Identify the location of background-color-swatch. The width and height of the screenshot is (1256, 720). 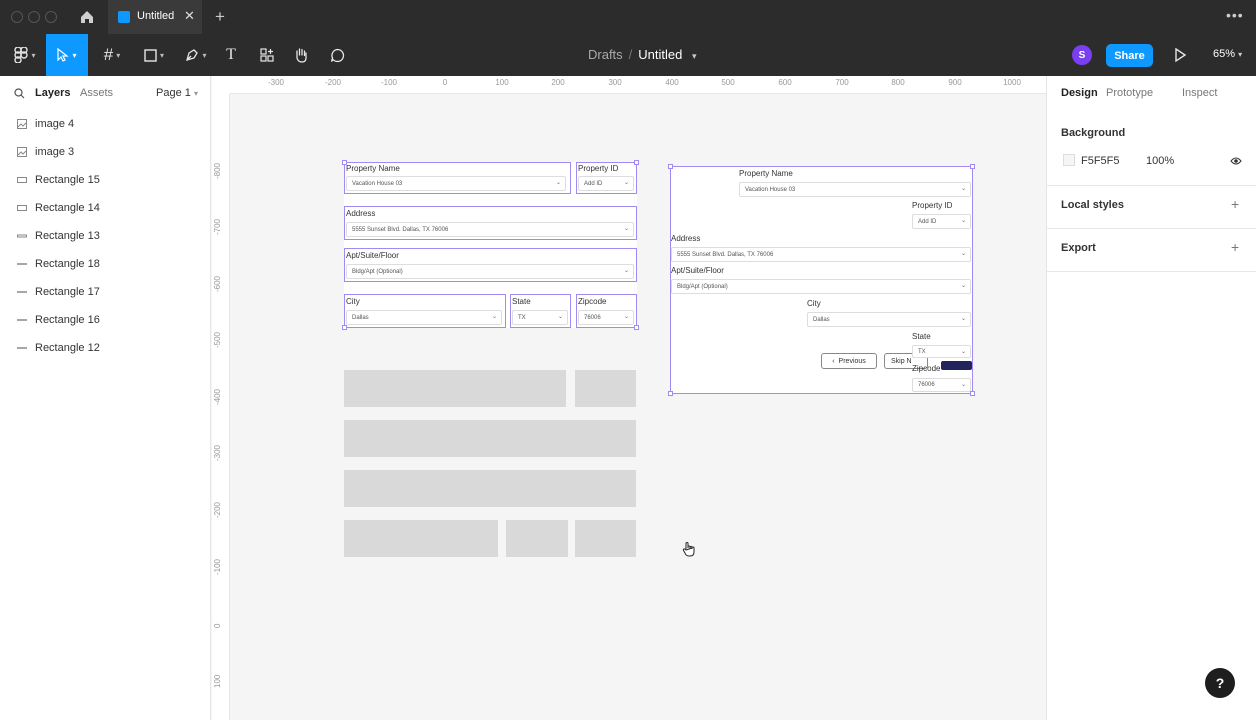
(1069, 160).